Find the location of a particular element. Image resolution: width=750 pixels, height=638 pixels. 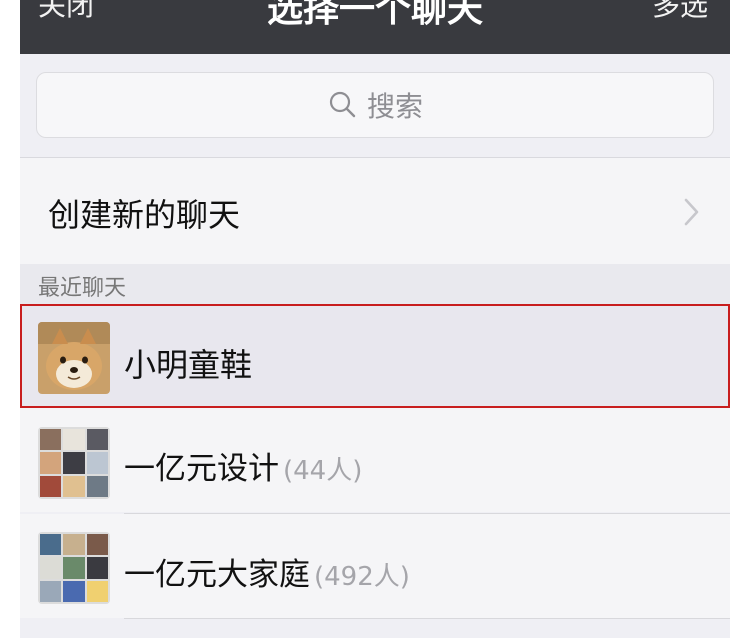

chat-name-row: 一亿元大家庭 (492人) is located at coordinates (267, 571).